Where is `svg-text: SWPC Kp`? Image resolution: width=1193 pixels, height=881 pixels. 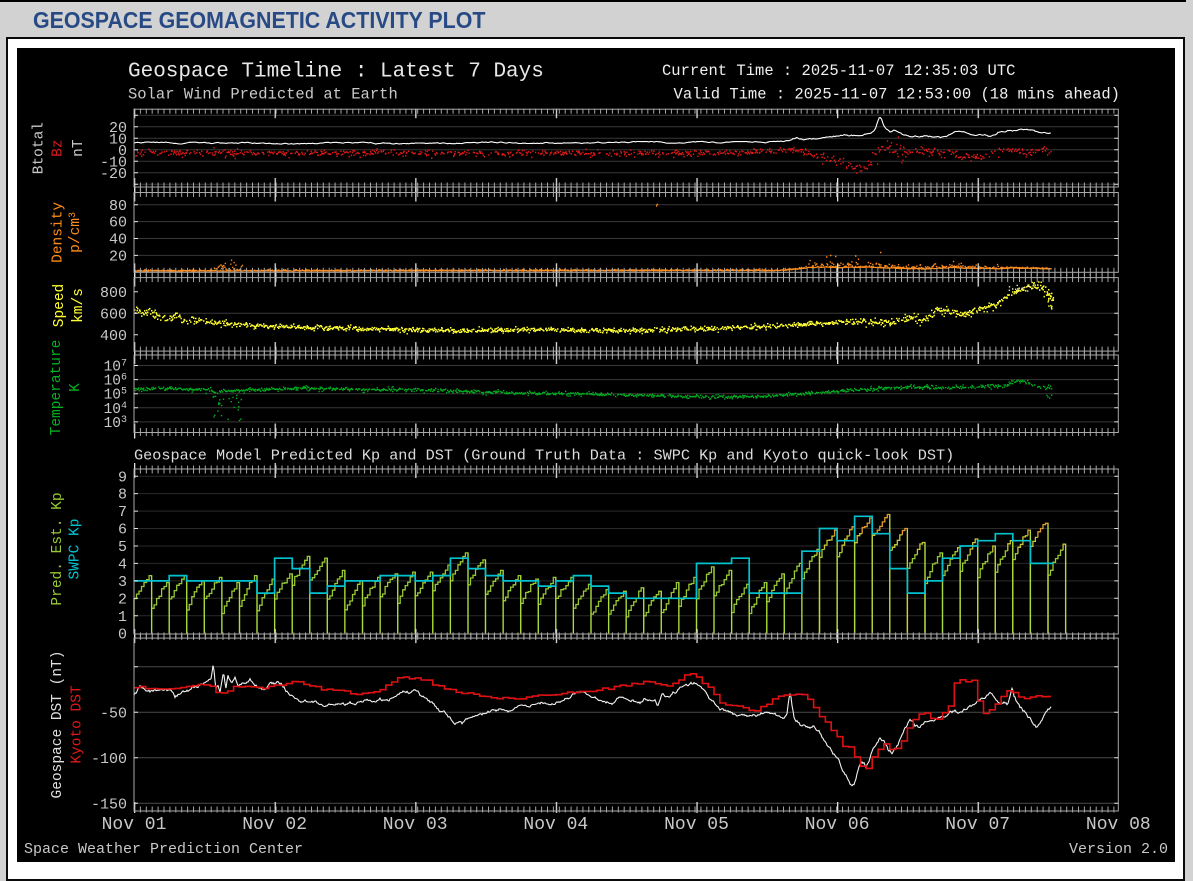 svg-text: SWPC Kp is located at coordinates (75, 549).